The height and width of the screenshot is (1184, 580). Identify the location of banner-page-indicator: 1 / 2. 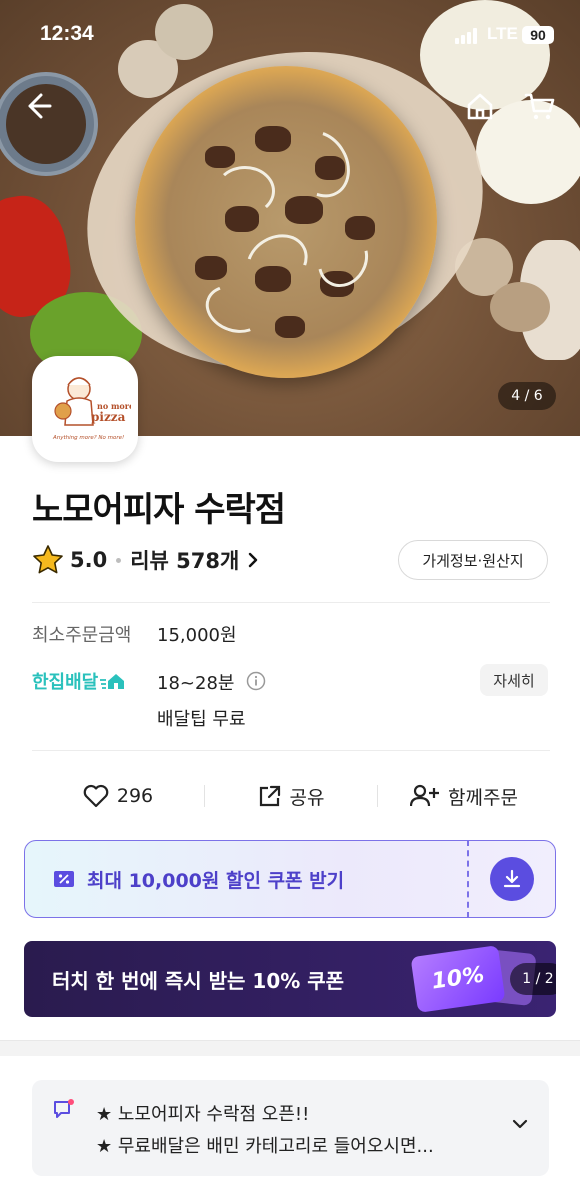
(533, 979).